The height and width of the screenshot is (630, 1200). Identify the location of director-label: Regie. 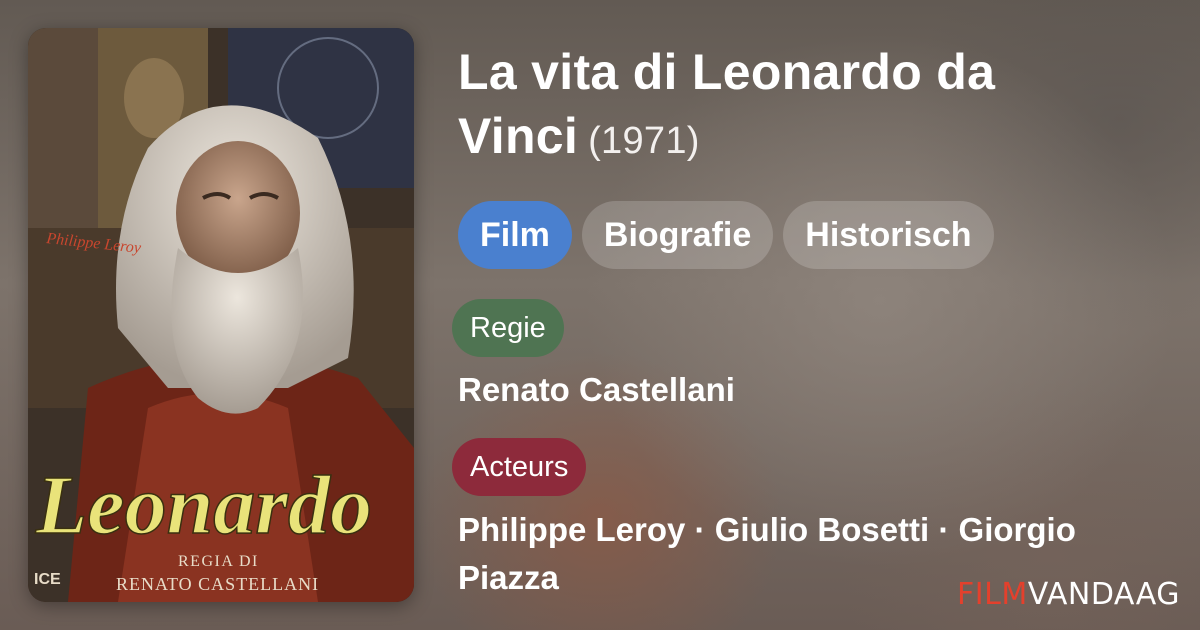
(508, 328).